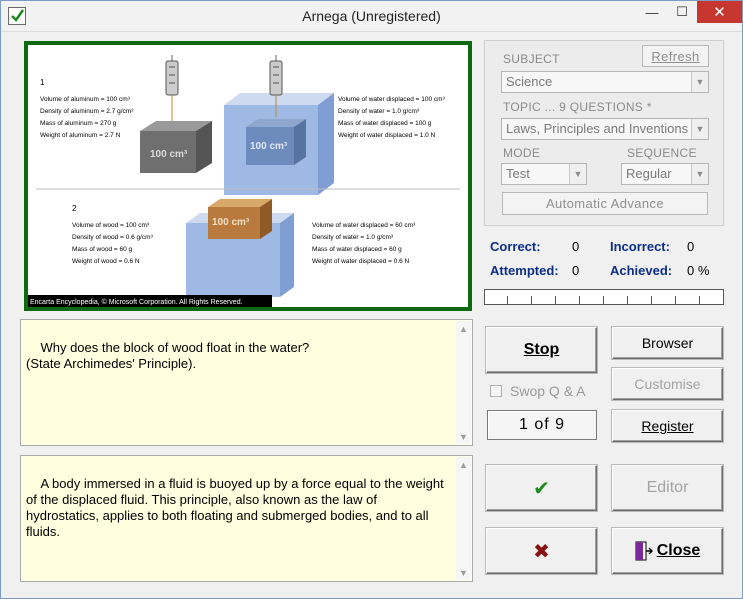 The width and height of the screenshot is (743, 599). Describe the element at coordinates (269, 146) in the screenshot. I see `block-b-label: 100 cm³` at that location.